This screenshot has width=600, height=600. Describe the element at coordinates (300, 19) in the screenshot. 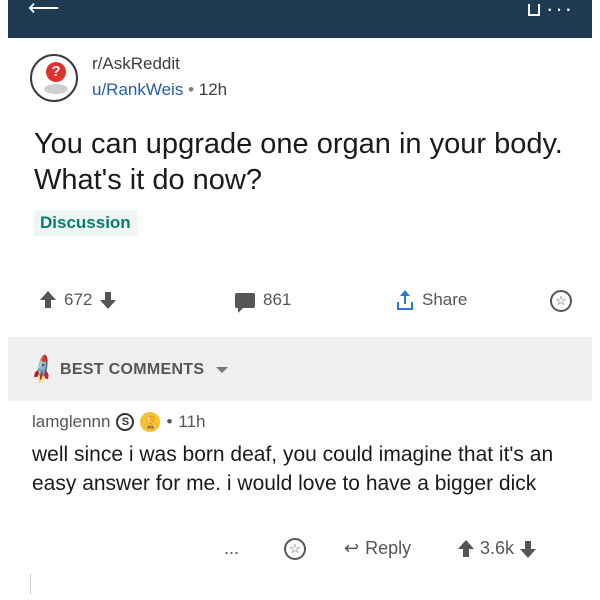

I see `top-app-bar: ⟵ ···` at that location.